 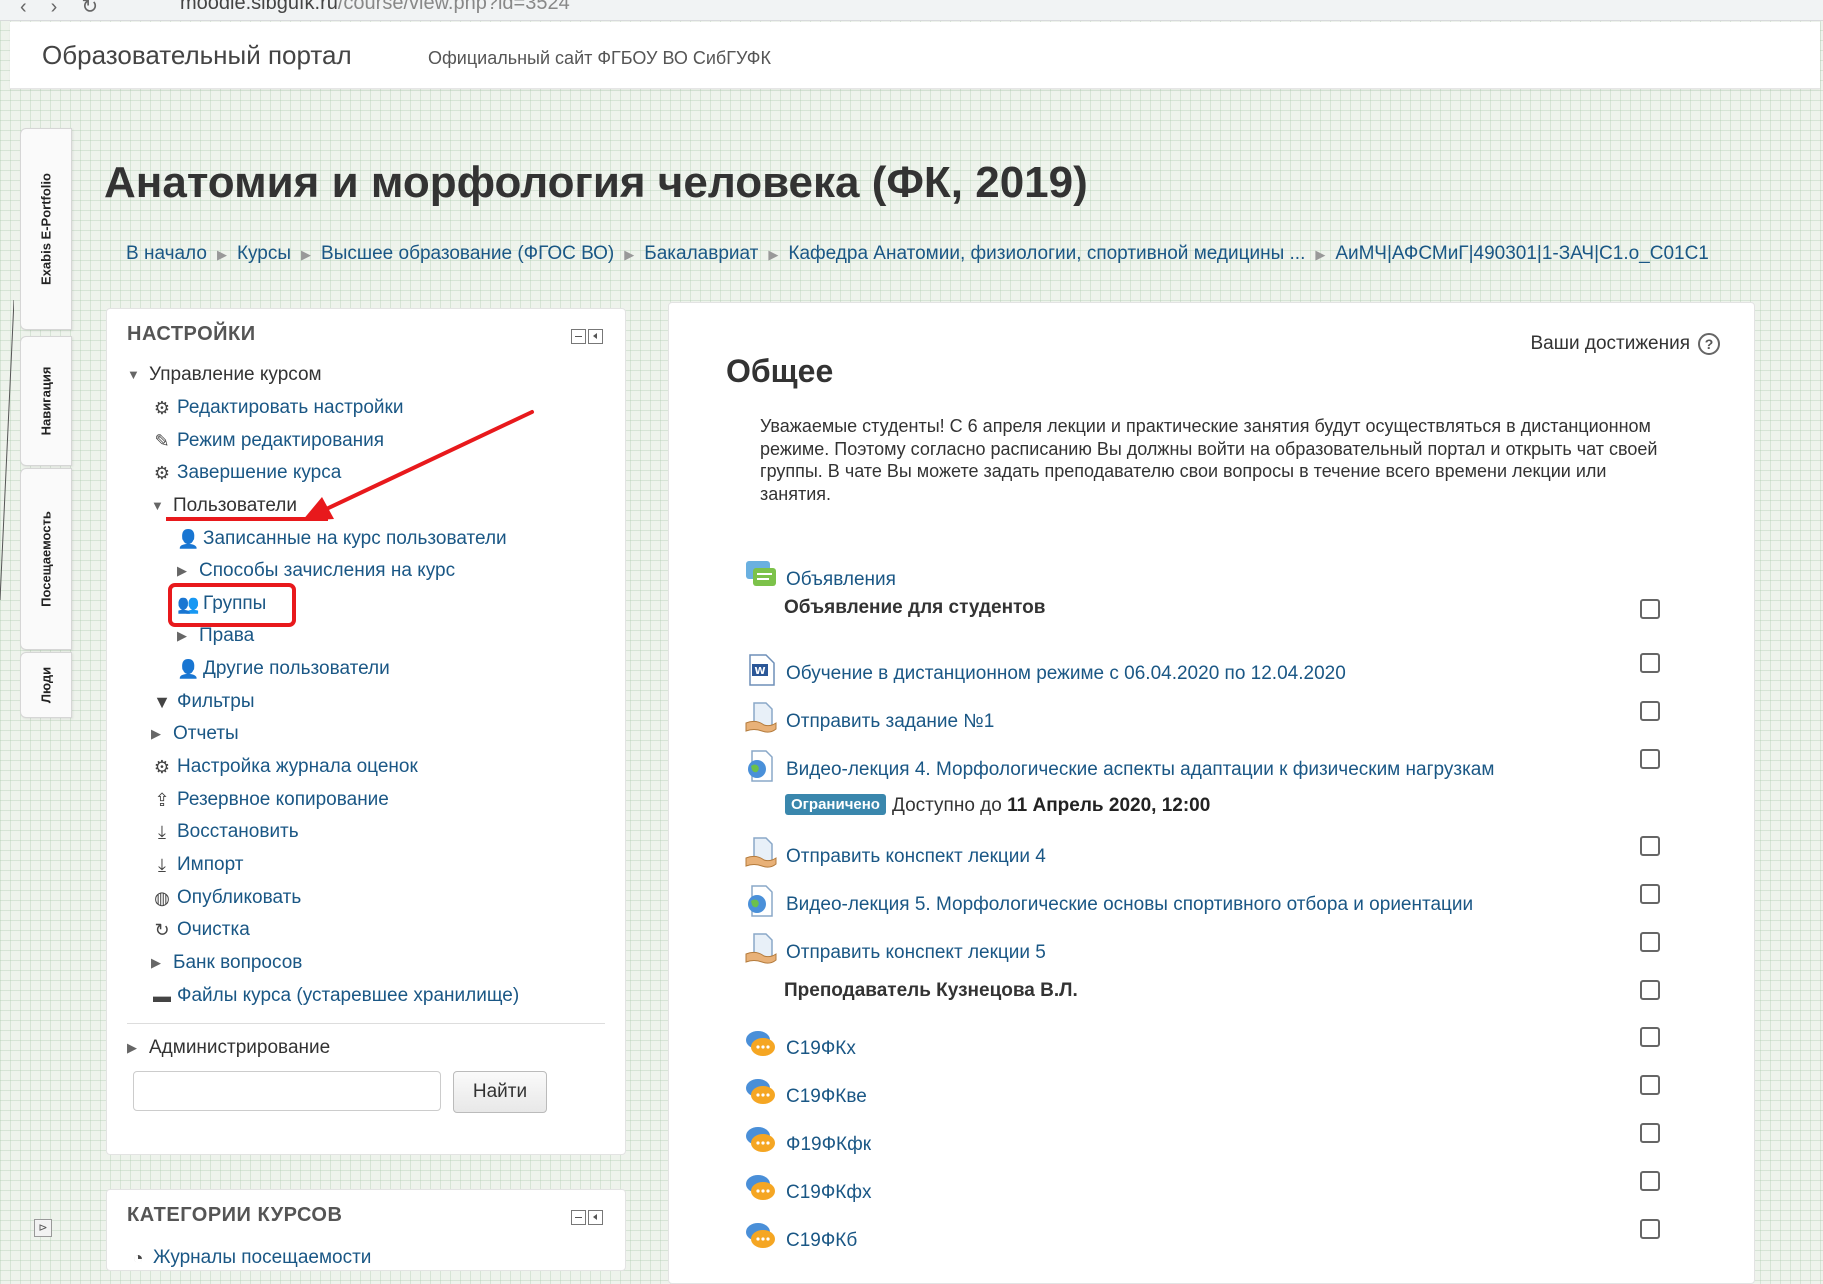 What do you see at coordinates (249, 1258) in the screenshot?
I see `category-item: ◔ Журналы посещаемости` at bounding box center [249, 1258].